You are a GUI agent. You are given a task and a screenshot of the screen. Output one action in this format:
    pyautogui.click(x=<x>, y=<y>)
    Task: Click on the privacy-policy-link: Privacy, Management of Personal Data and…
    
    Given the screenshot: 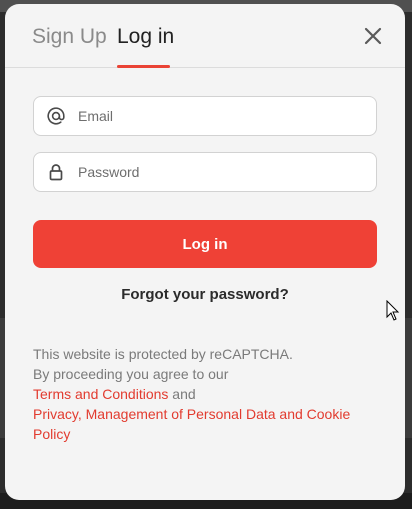 What is the action you would take?
    pyautogui.click(x=191, y=424)
    